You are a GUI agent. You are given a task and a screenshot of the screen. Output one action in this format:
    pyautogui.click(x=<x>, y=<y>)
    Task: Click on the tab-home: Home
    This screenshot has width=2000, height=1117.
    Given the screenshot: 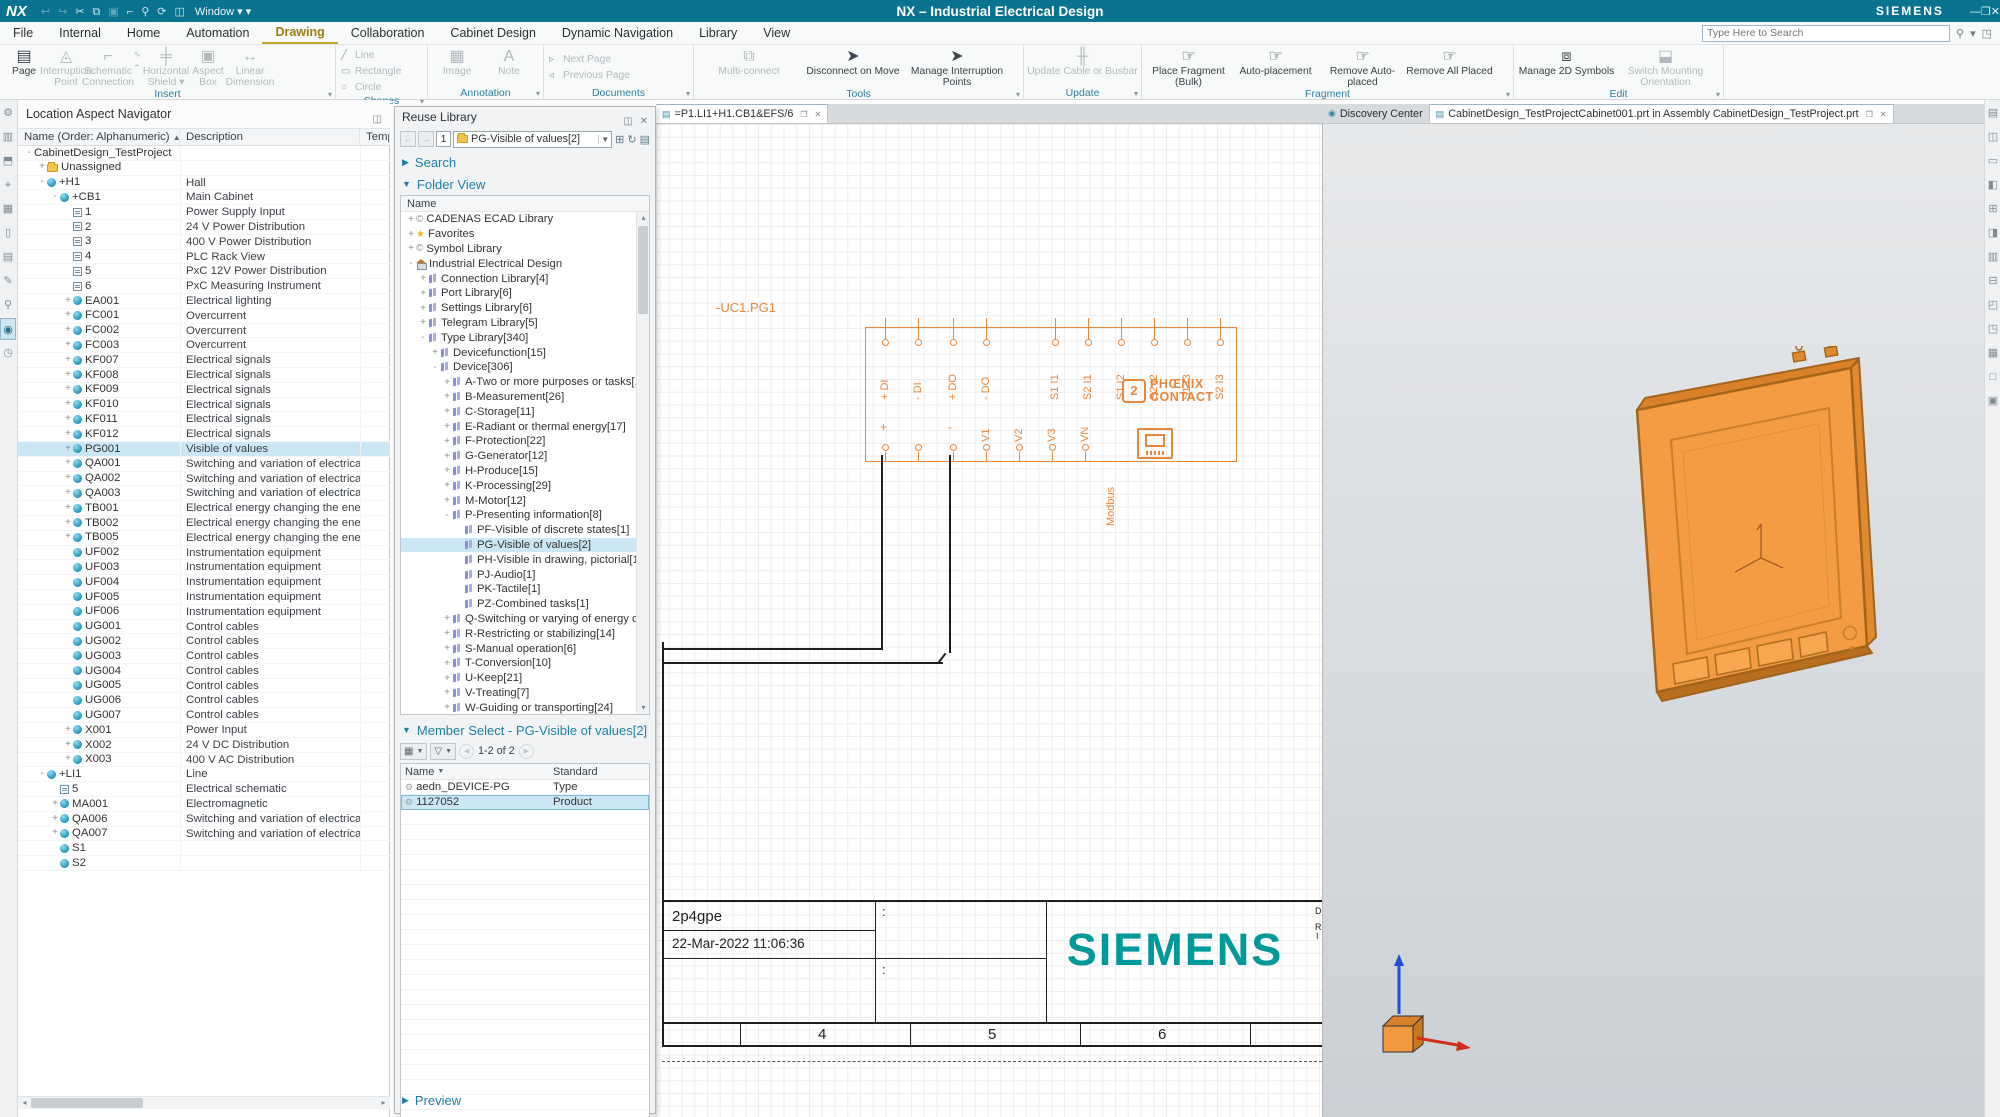 What is the action you would take?
    pyautogui.click(x=143, y=33)
    